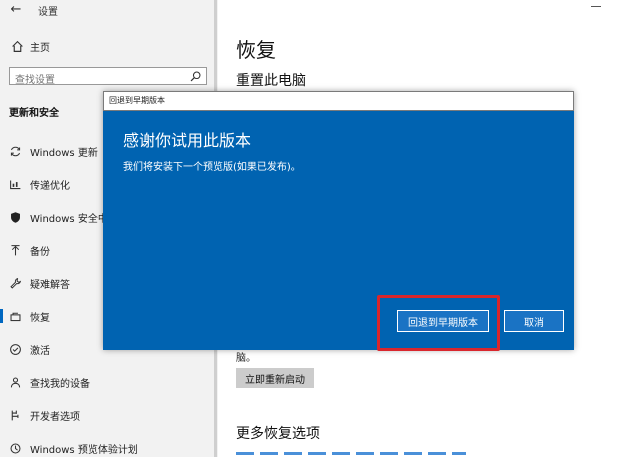  I want to click on dialog-message: 我们将安装下一个预览版(如果已发布)。, so click(212, 167).